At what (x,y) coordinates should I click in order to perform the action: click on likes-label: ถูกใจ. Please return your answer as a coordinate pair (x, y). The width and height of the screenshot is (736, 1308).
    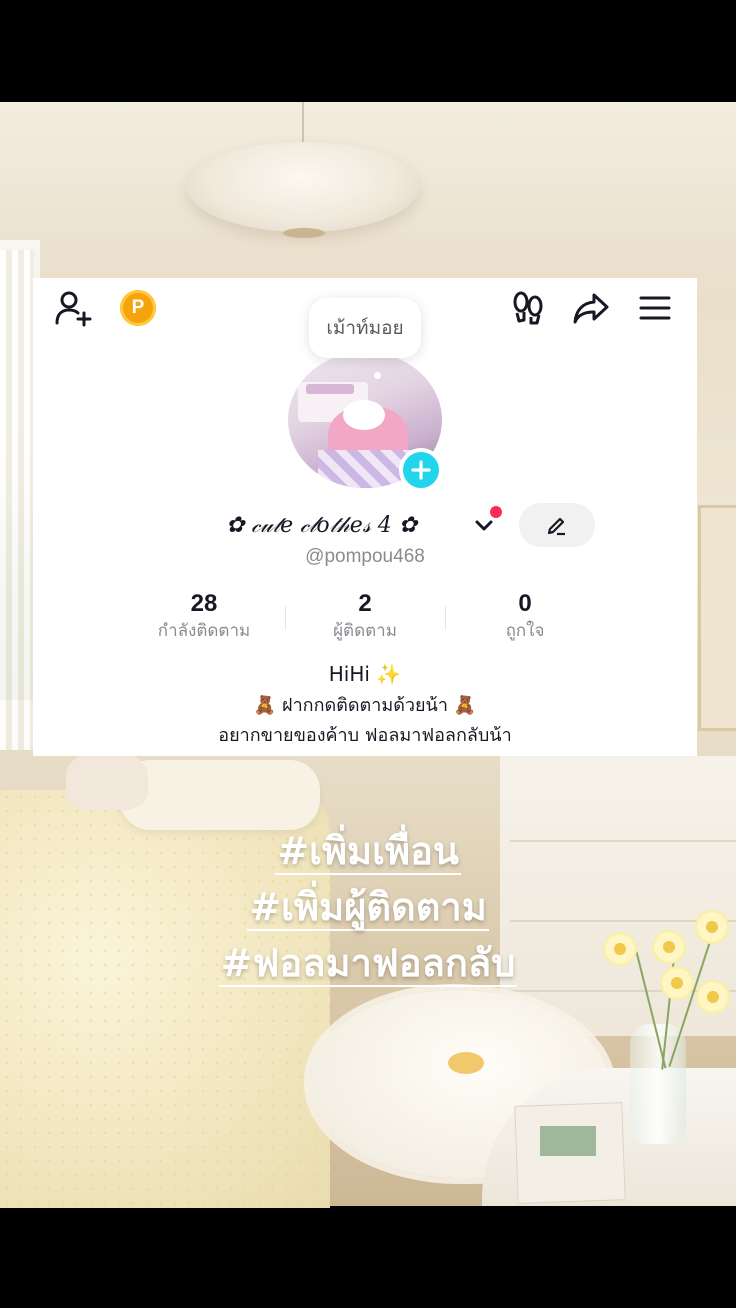
    Looking at the image, I should click on (525, 631).